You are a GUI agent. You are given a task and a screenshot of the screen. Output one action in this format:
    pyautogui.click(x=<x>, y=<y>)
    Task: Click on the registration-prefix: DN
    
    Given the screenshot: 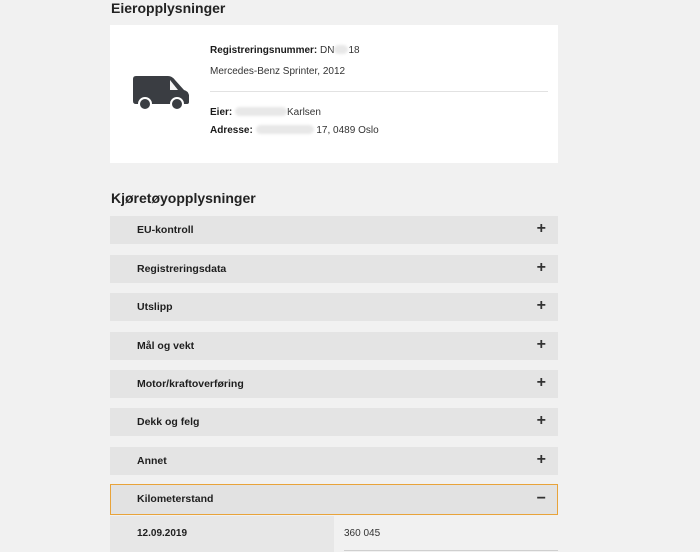 What is the action you would take?
    pyautogui.click(x=327, y=50)
    